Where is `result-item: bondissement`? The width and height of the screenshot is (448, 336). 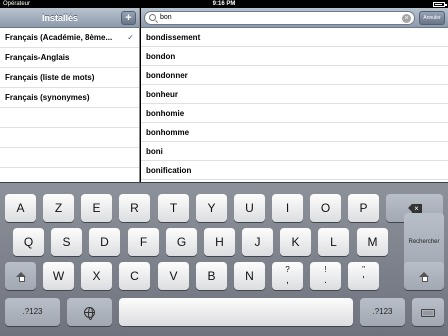 result-item: bondissement is located at coordinates (294, 37).